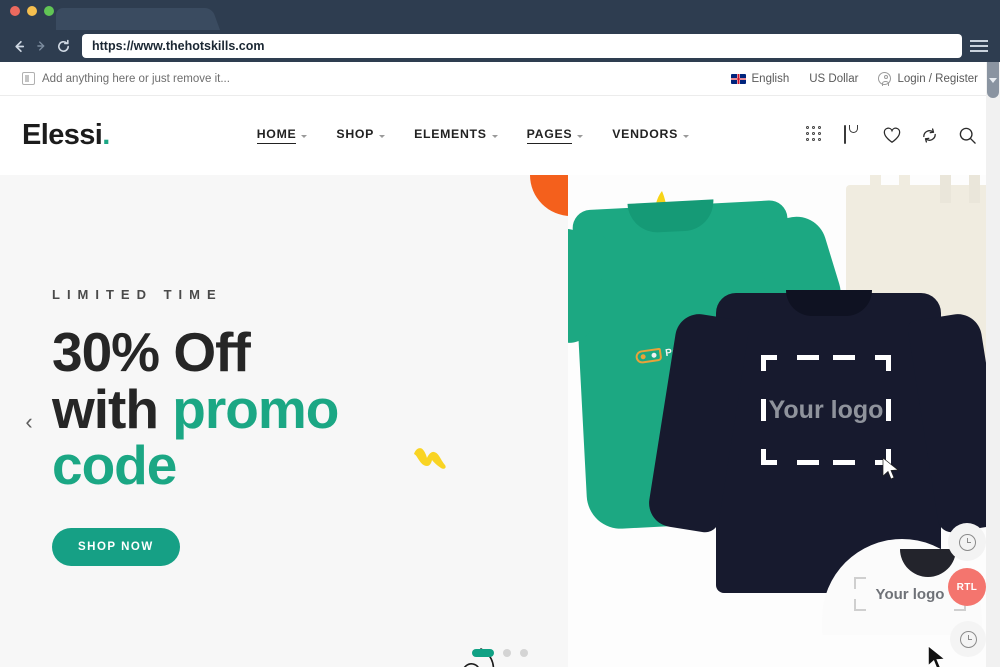 The image size is (1000, 667). Describe the element at coordinates (890, 189) in the screenshot. I see `tote-handle-left` at that location.